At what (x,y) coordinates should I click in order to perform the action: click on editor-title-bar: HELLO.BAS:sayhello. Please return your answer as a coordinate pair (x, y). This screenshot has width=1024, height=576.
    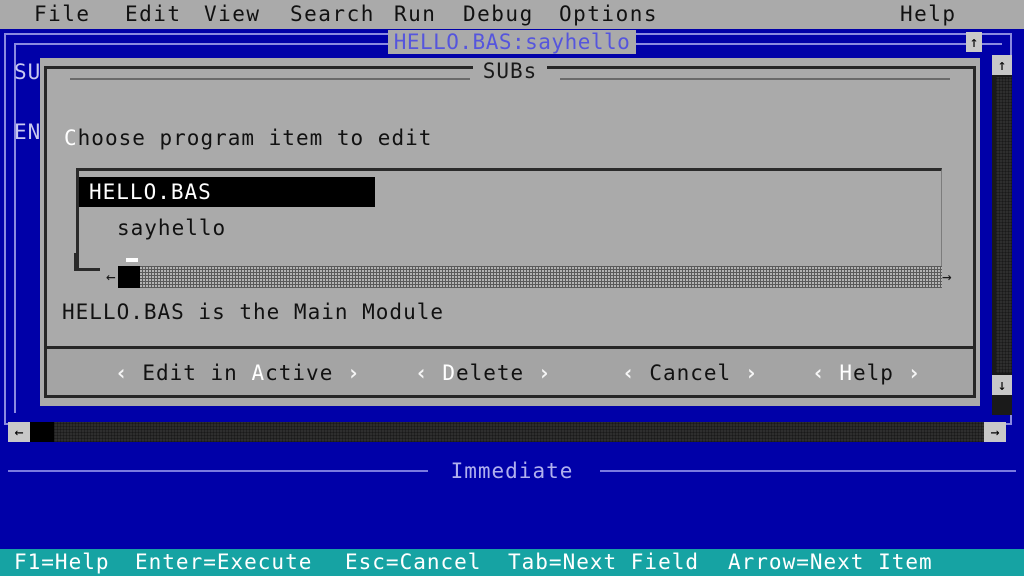
    Looking at the image, I should click on (512, 42).